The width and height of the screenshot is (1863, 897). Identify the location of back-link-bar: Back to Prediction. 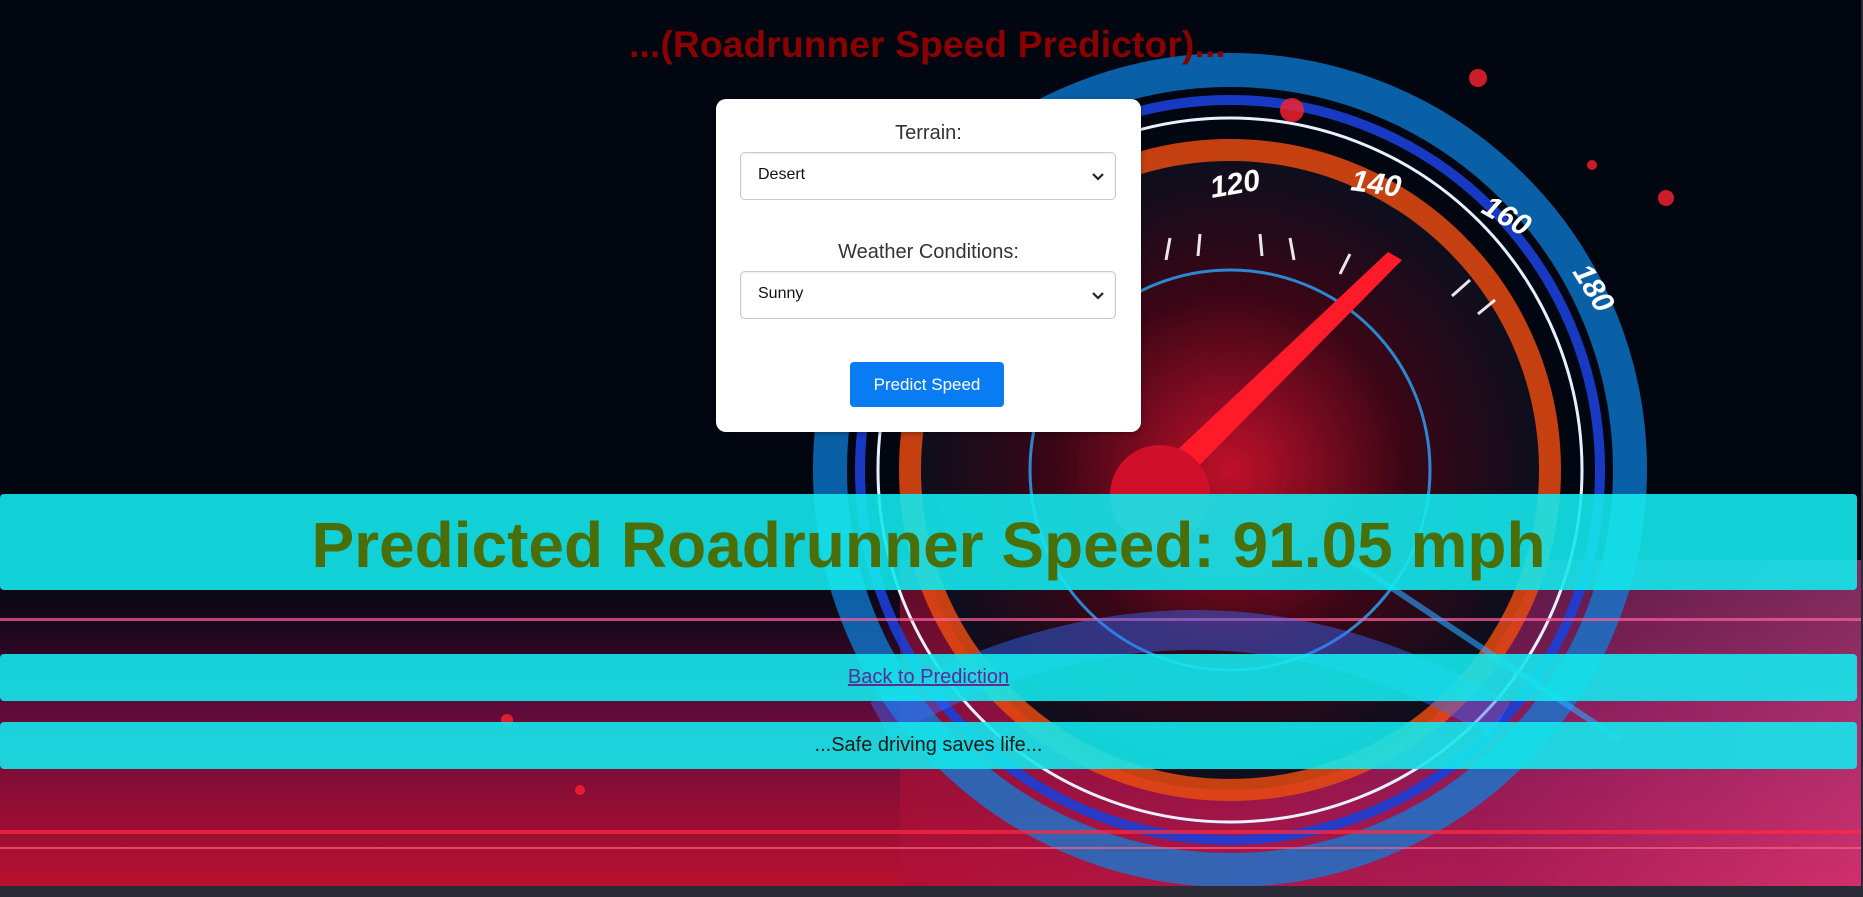
(928, 677).